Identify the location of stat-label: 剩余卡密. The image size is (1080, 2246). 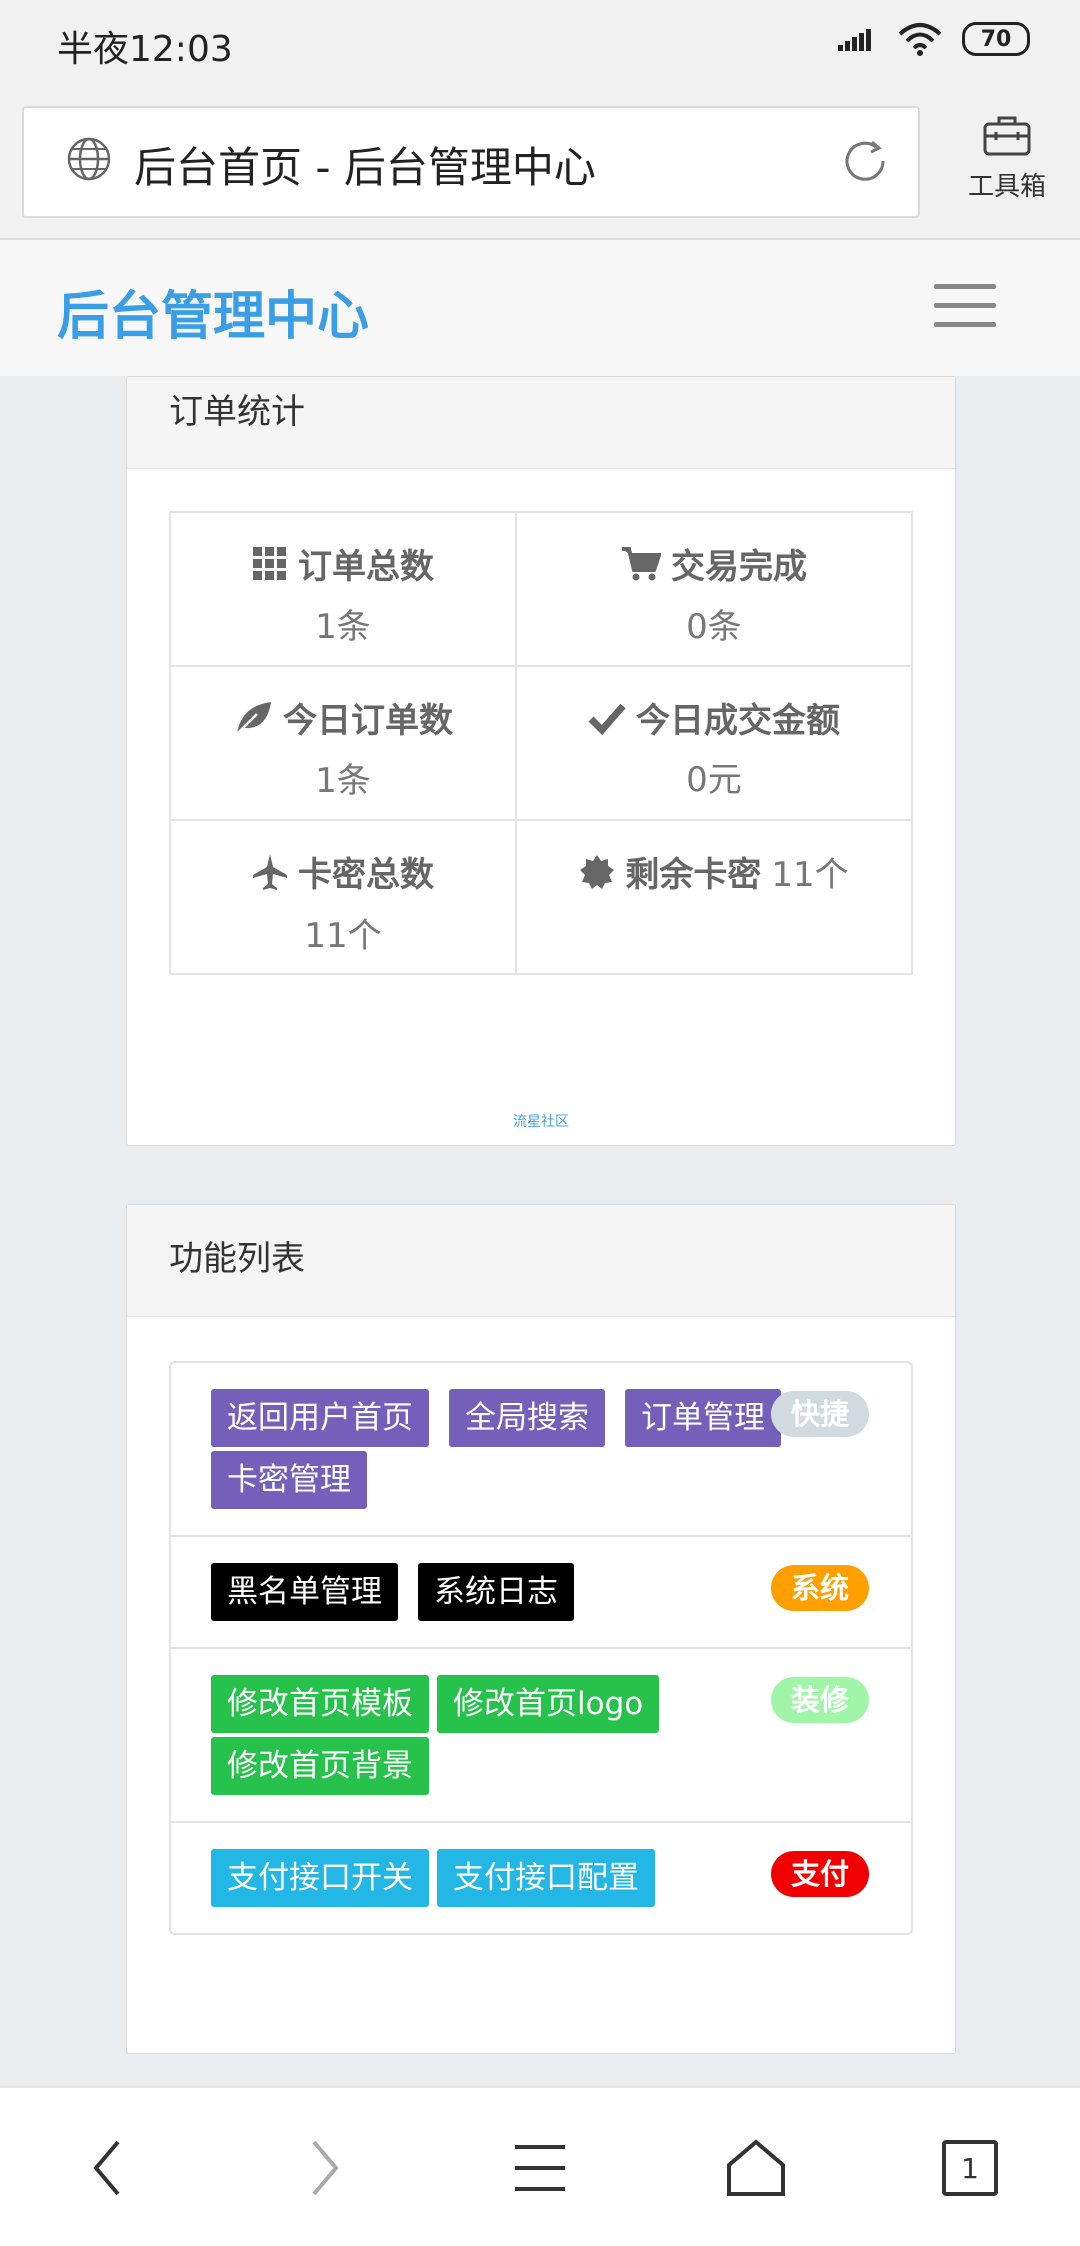
(693, 875).